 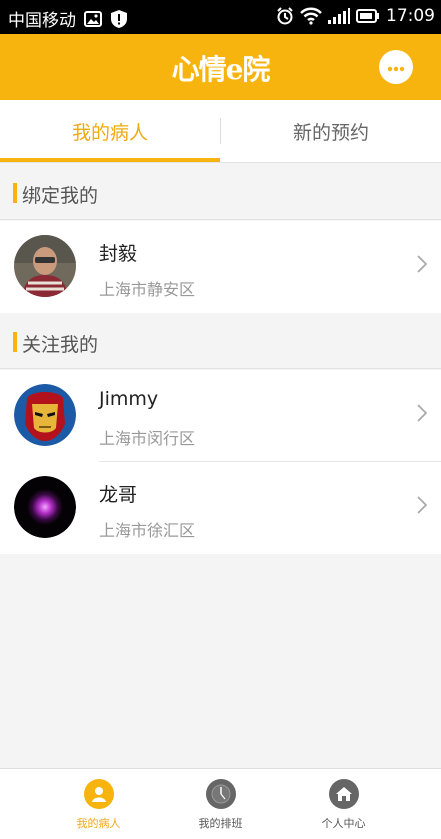 I want to click on chat-button, so click(x=396, y=67).